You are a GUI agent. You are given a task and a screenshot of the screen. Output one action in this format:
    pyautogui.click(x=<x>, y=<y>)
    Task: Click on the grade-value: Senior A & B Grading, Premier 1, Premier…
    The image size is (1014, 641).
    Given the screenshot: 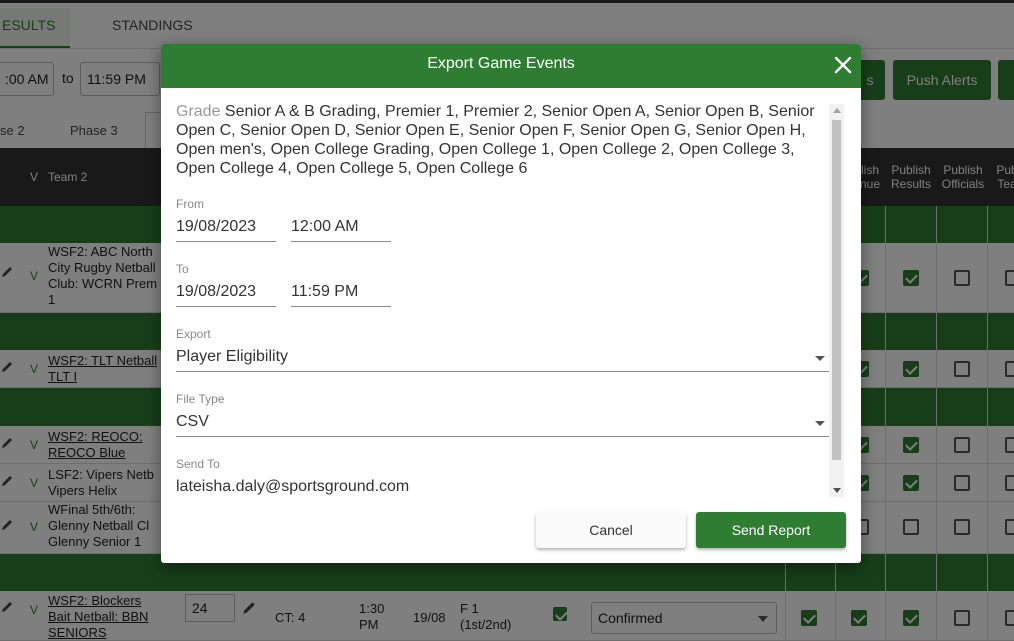 What is the action you would take?
    pyautogui.click(x=495, y=140)
    